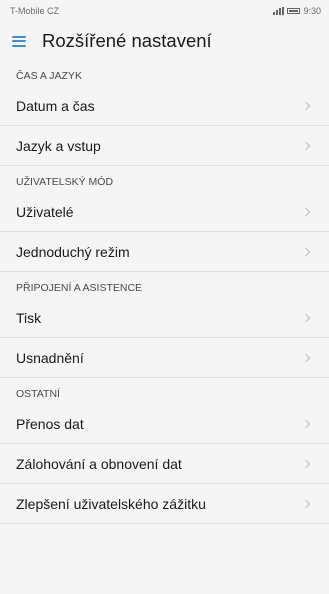  What do you see at coordinates (99, 463) in the screenshot?
I see `row-label: Zálohování a obnovení dat` at bounding box center [99, 463].